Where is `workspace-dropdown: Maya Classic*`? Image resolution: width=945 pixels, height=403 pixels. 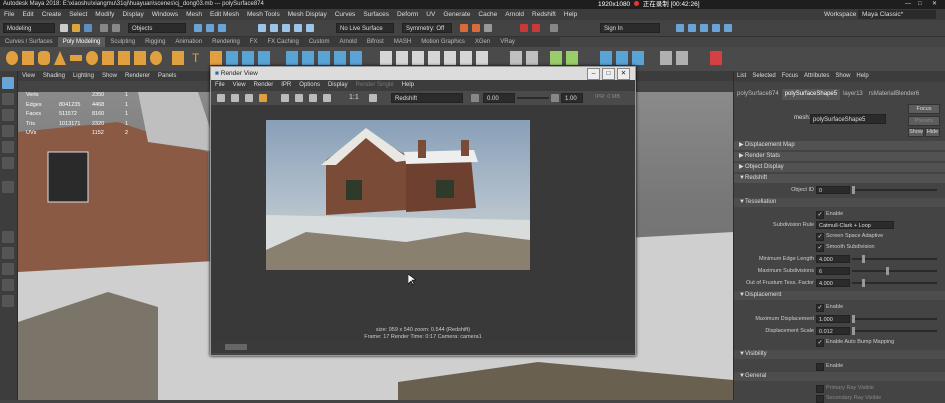 workspace-dropdown: Maya Classic* is located at coordinates (897, 14).